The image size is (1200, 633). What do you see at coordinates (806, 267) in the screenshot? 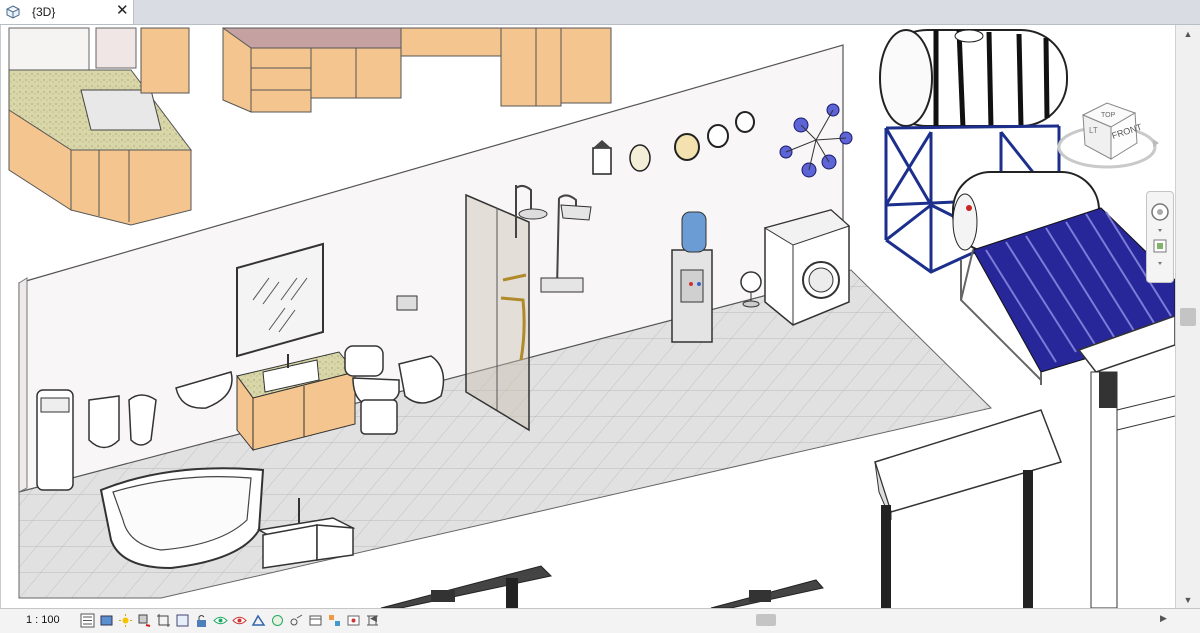
I see `washing-machine-model` at bounding box center [806, 267].